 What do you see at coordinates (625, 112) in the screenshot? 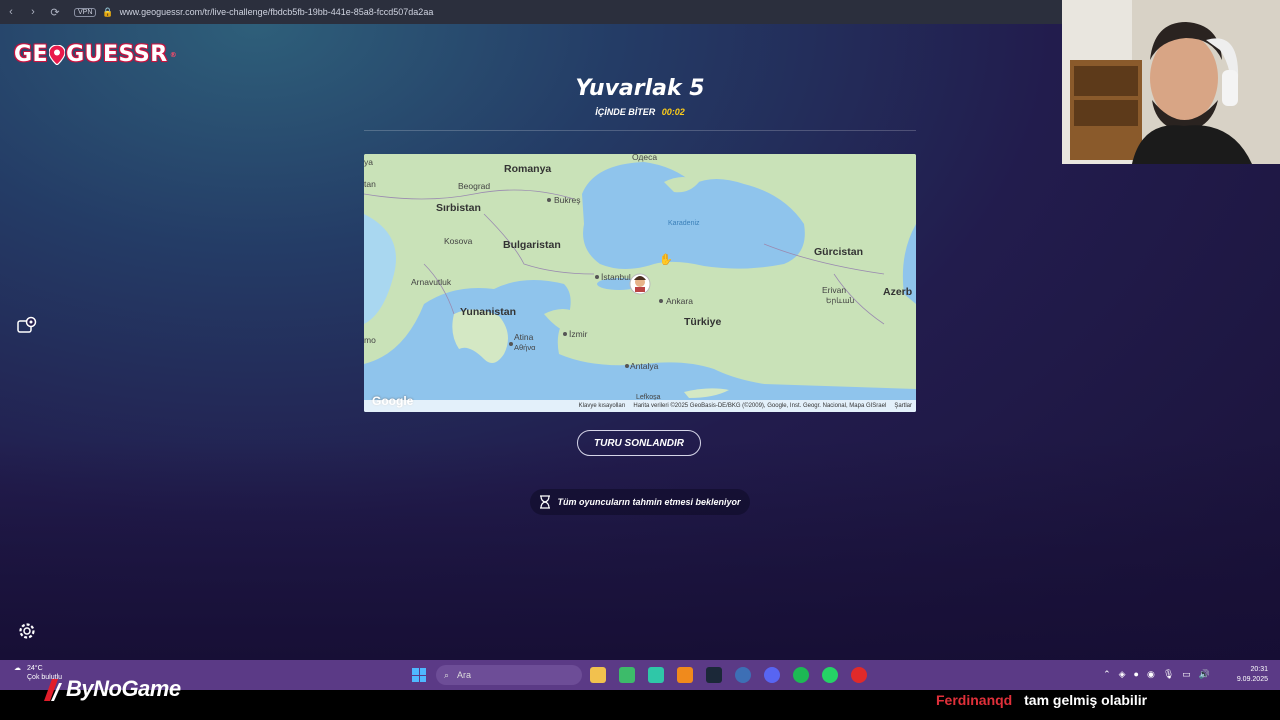
I see `ends-label: İÇİNDE BİTER` at bounding box center [625, 112].